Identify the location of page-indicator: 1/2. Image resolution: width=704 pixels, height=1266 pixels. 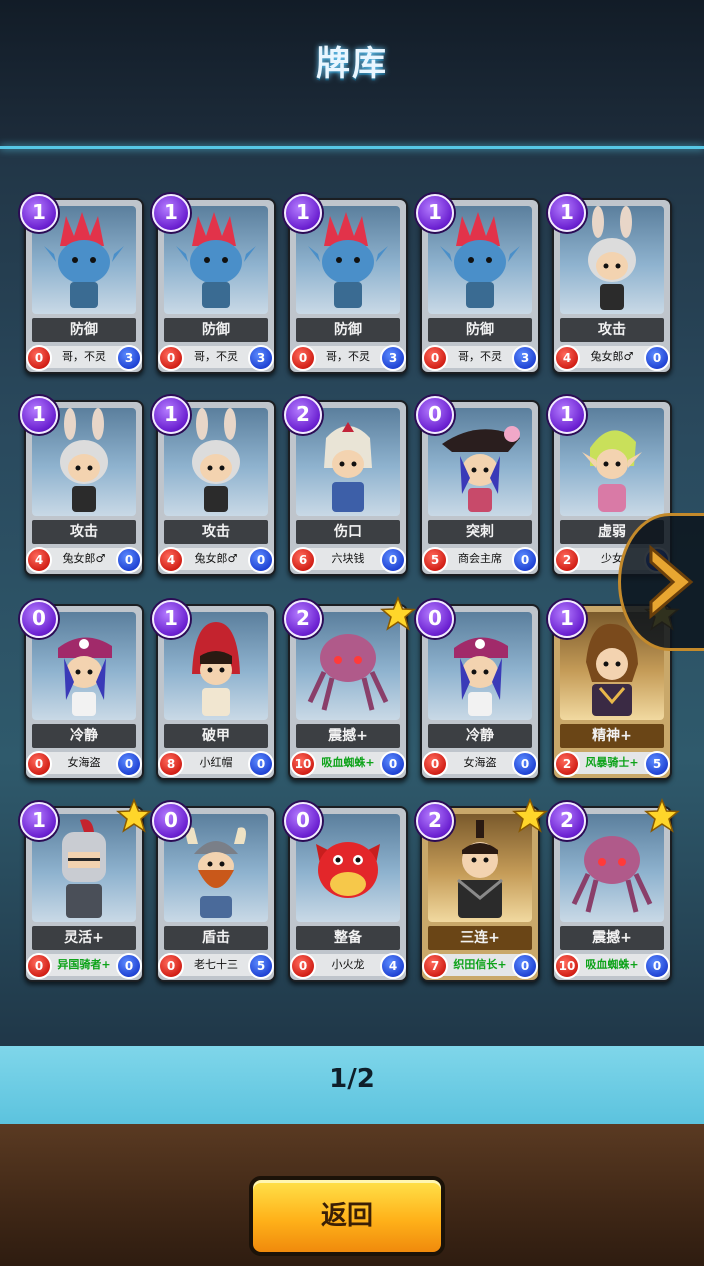
(352, 1079).